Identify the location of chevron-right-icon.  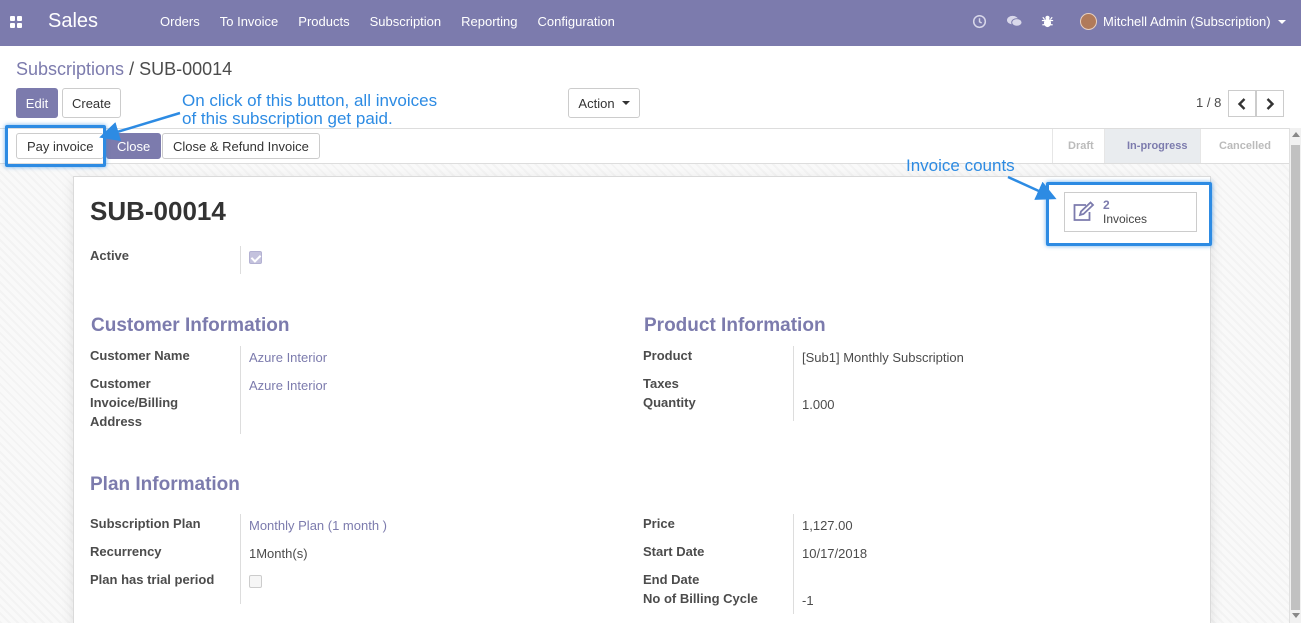
(1270, 103).